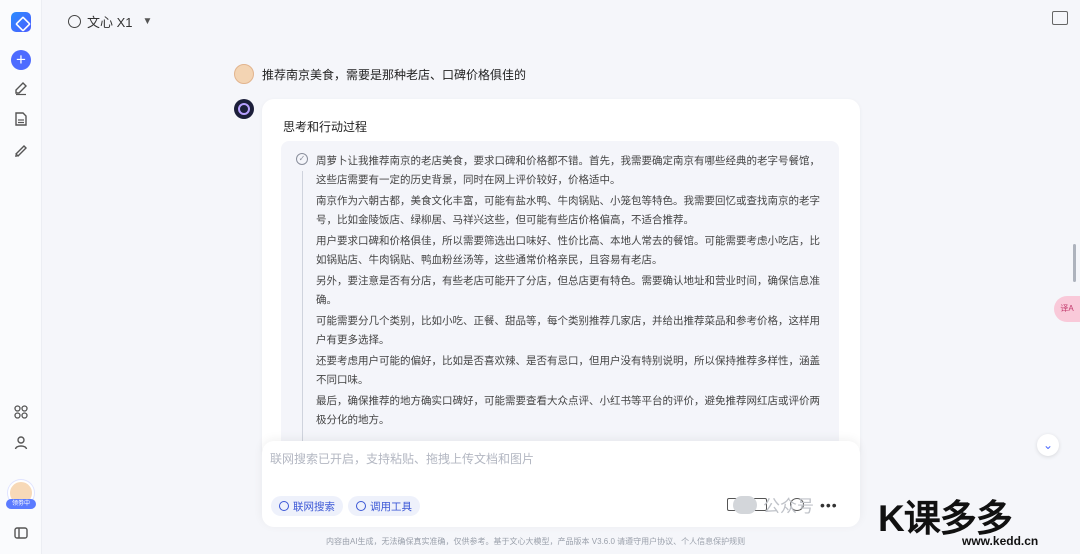  I want to click on write-brush-icon, so click(21, 150).